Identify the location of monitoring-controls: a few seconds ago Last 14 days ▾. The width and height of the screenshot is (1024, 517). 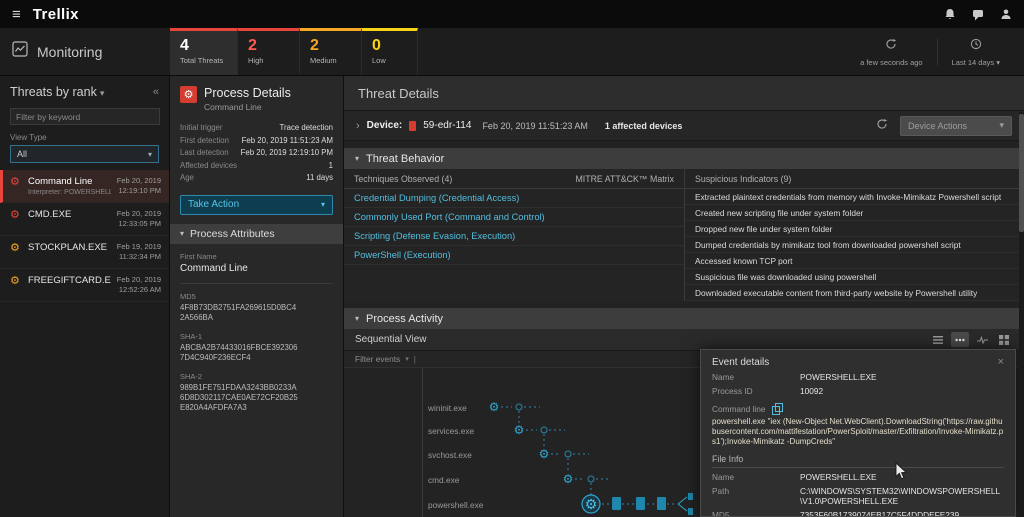
(935, 51).